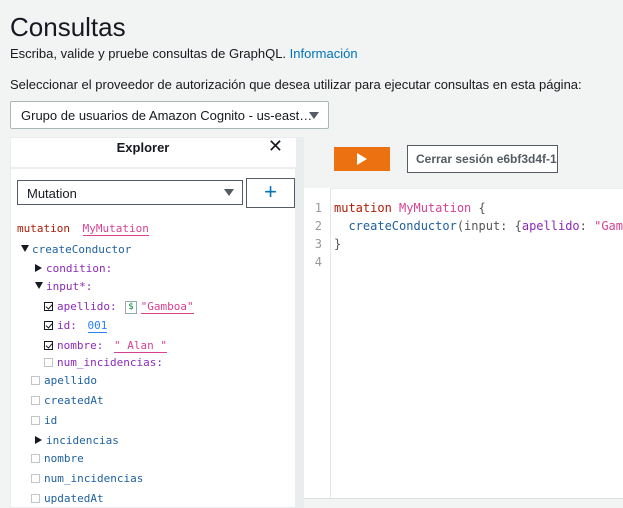 Image resolution: width=623 pixels, height=508 pixels. Describe the element at coordinates (87, 479) in the screenshot. I see `tree-field-num-incidencias: num_incidencias` at that location.